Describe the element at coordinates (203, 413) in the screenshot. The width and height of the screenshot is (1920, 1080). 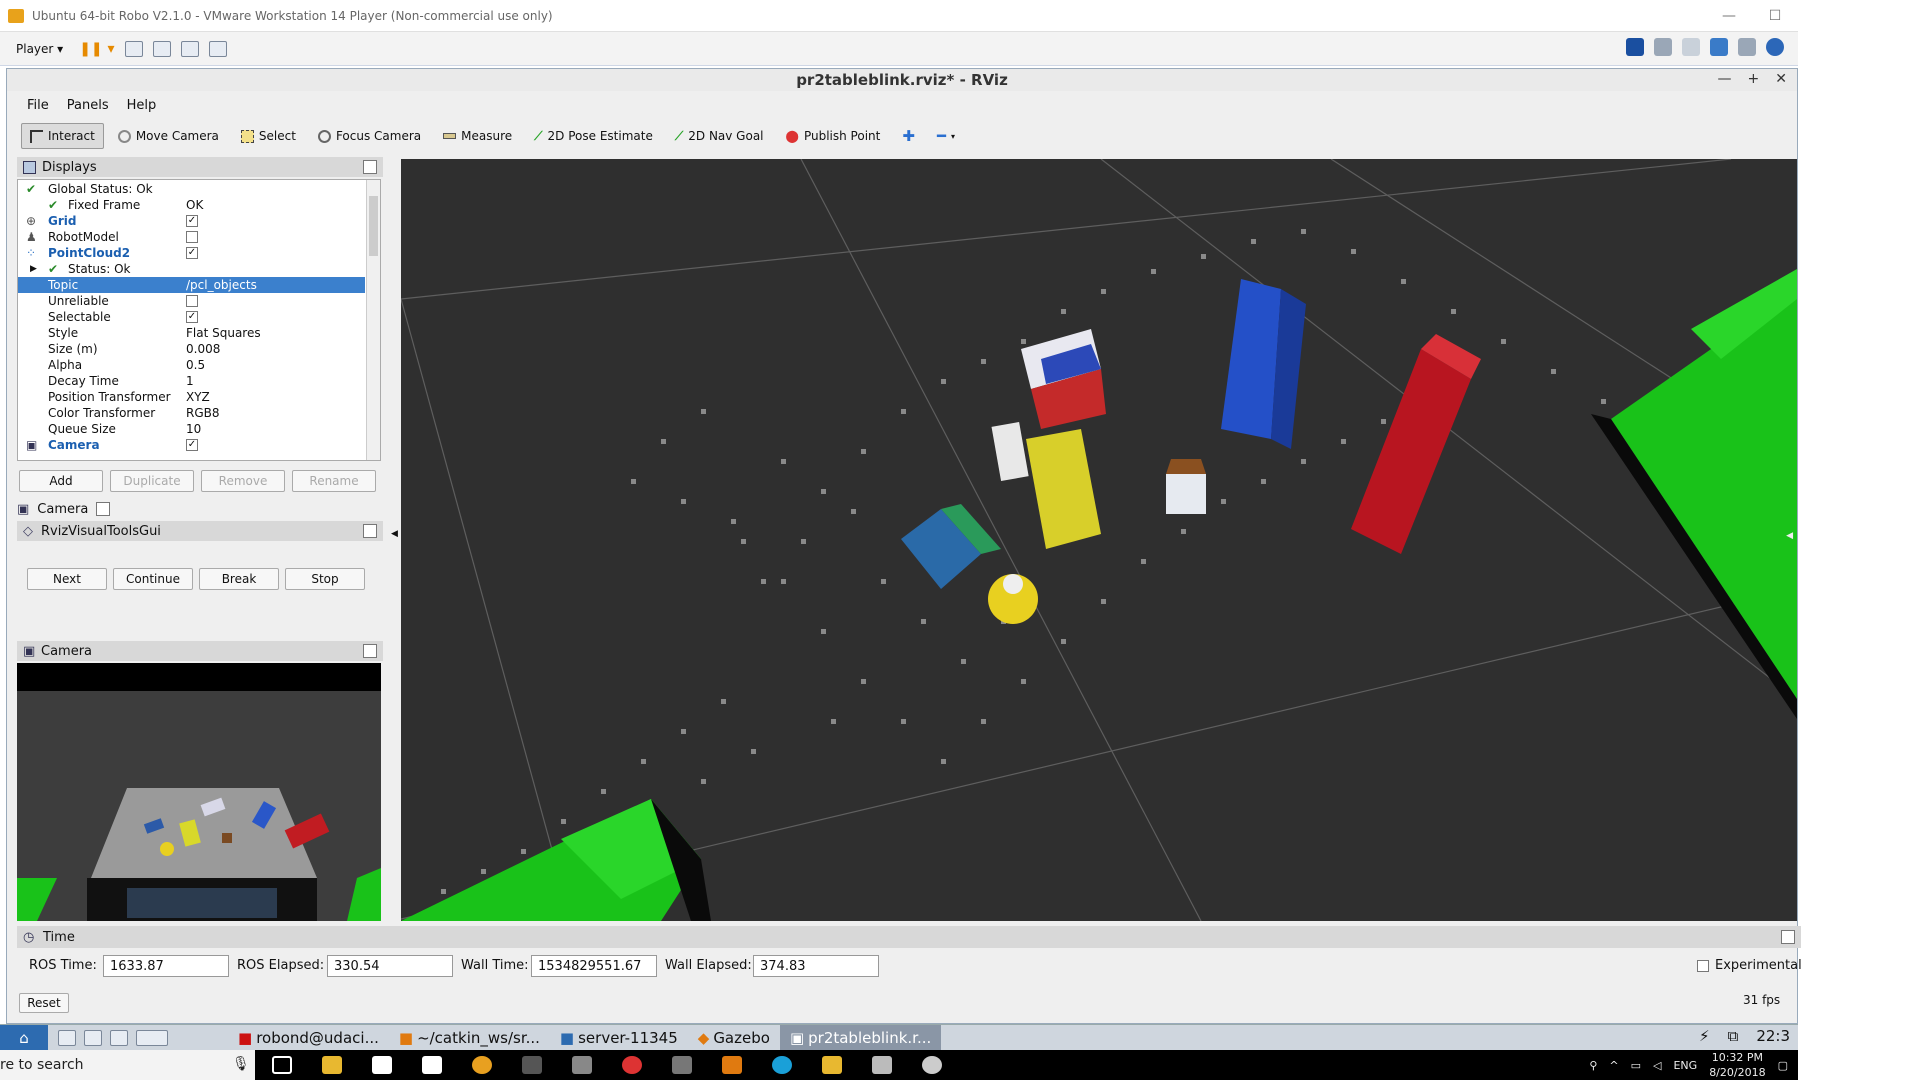
I see `color-transformer-value: RGB8` at that location.